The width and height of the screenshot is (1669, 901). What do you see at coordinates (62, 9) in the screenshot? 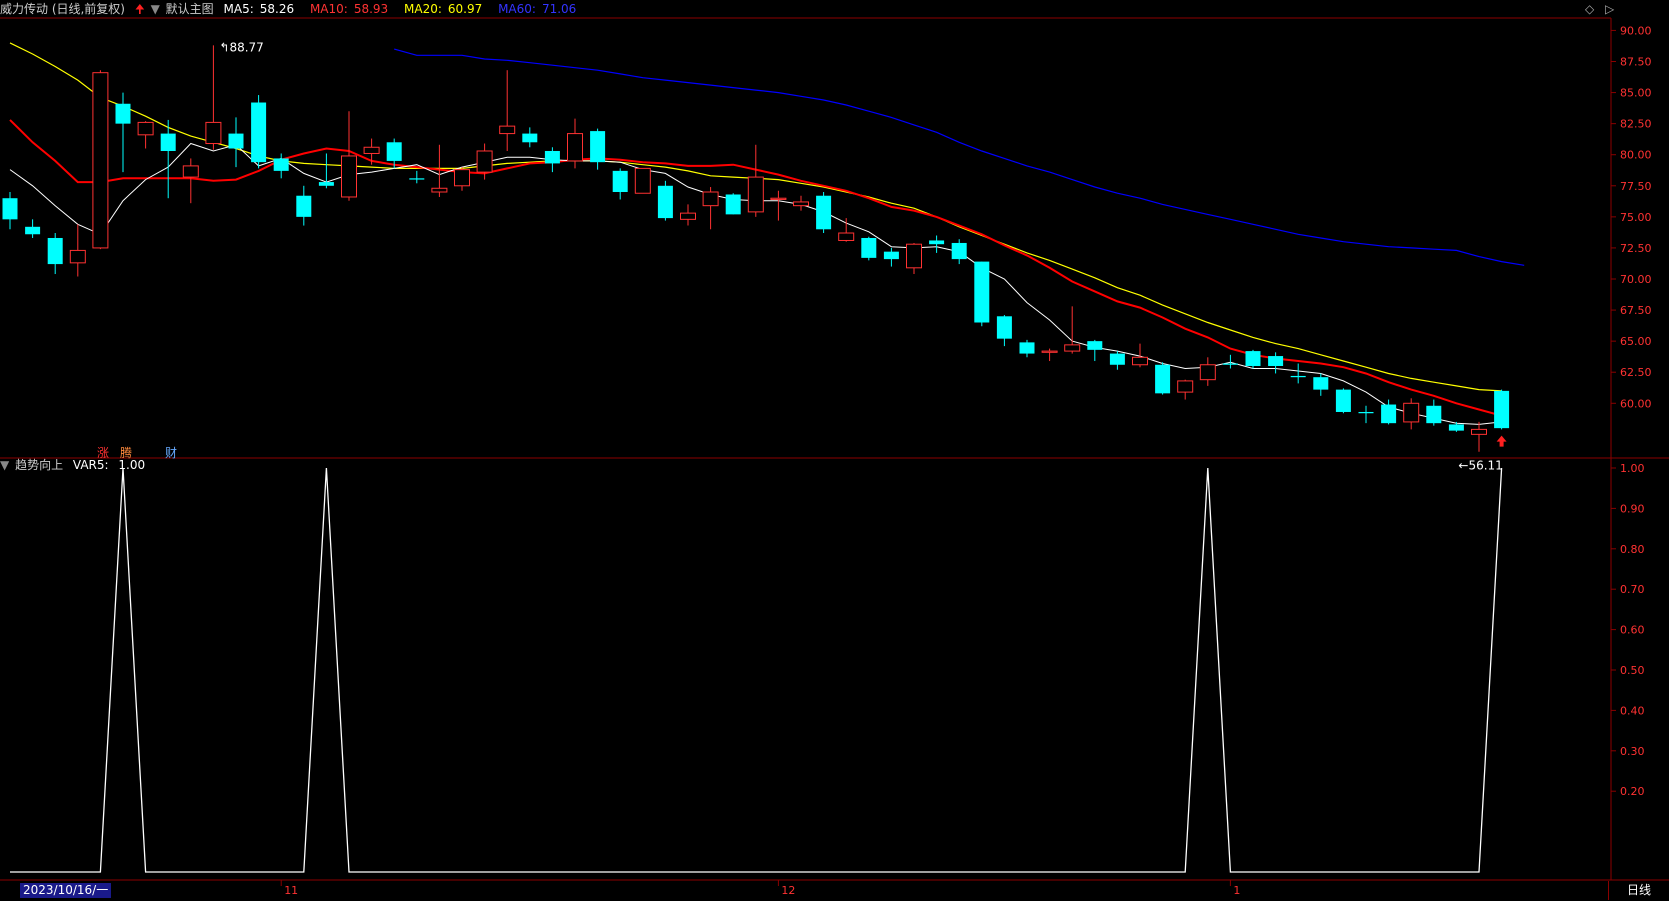
I see `stock-name: 威力传动 (日线,前复权)` at bounding box center [62, 9].